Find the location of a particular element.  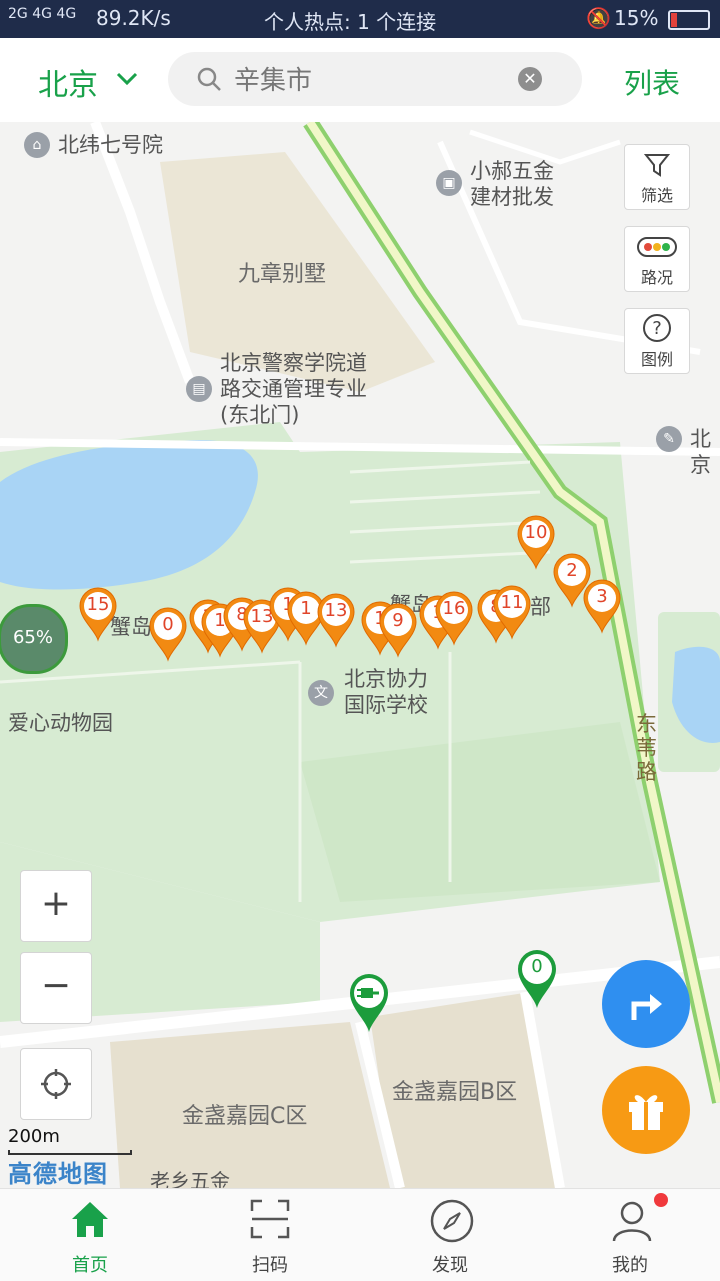

user-icon is located at coordinates (632, 1221).